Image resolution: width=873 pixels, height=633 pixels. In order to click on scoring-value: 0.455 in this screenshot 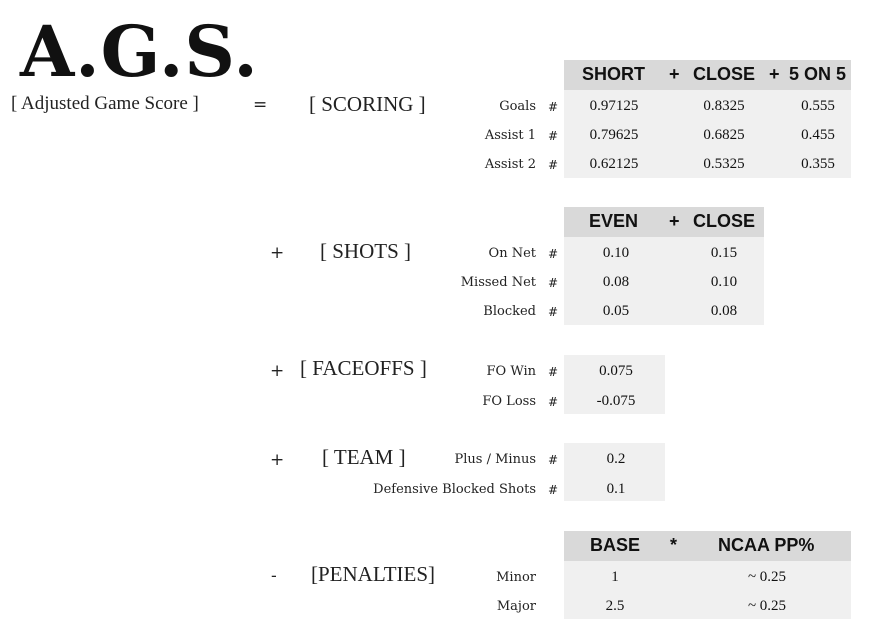, I will do `click(818, 135)`.